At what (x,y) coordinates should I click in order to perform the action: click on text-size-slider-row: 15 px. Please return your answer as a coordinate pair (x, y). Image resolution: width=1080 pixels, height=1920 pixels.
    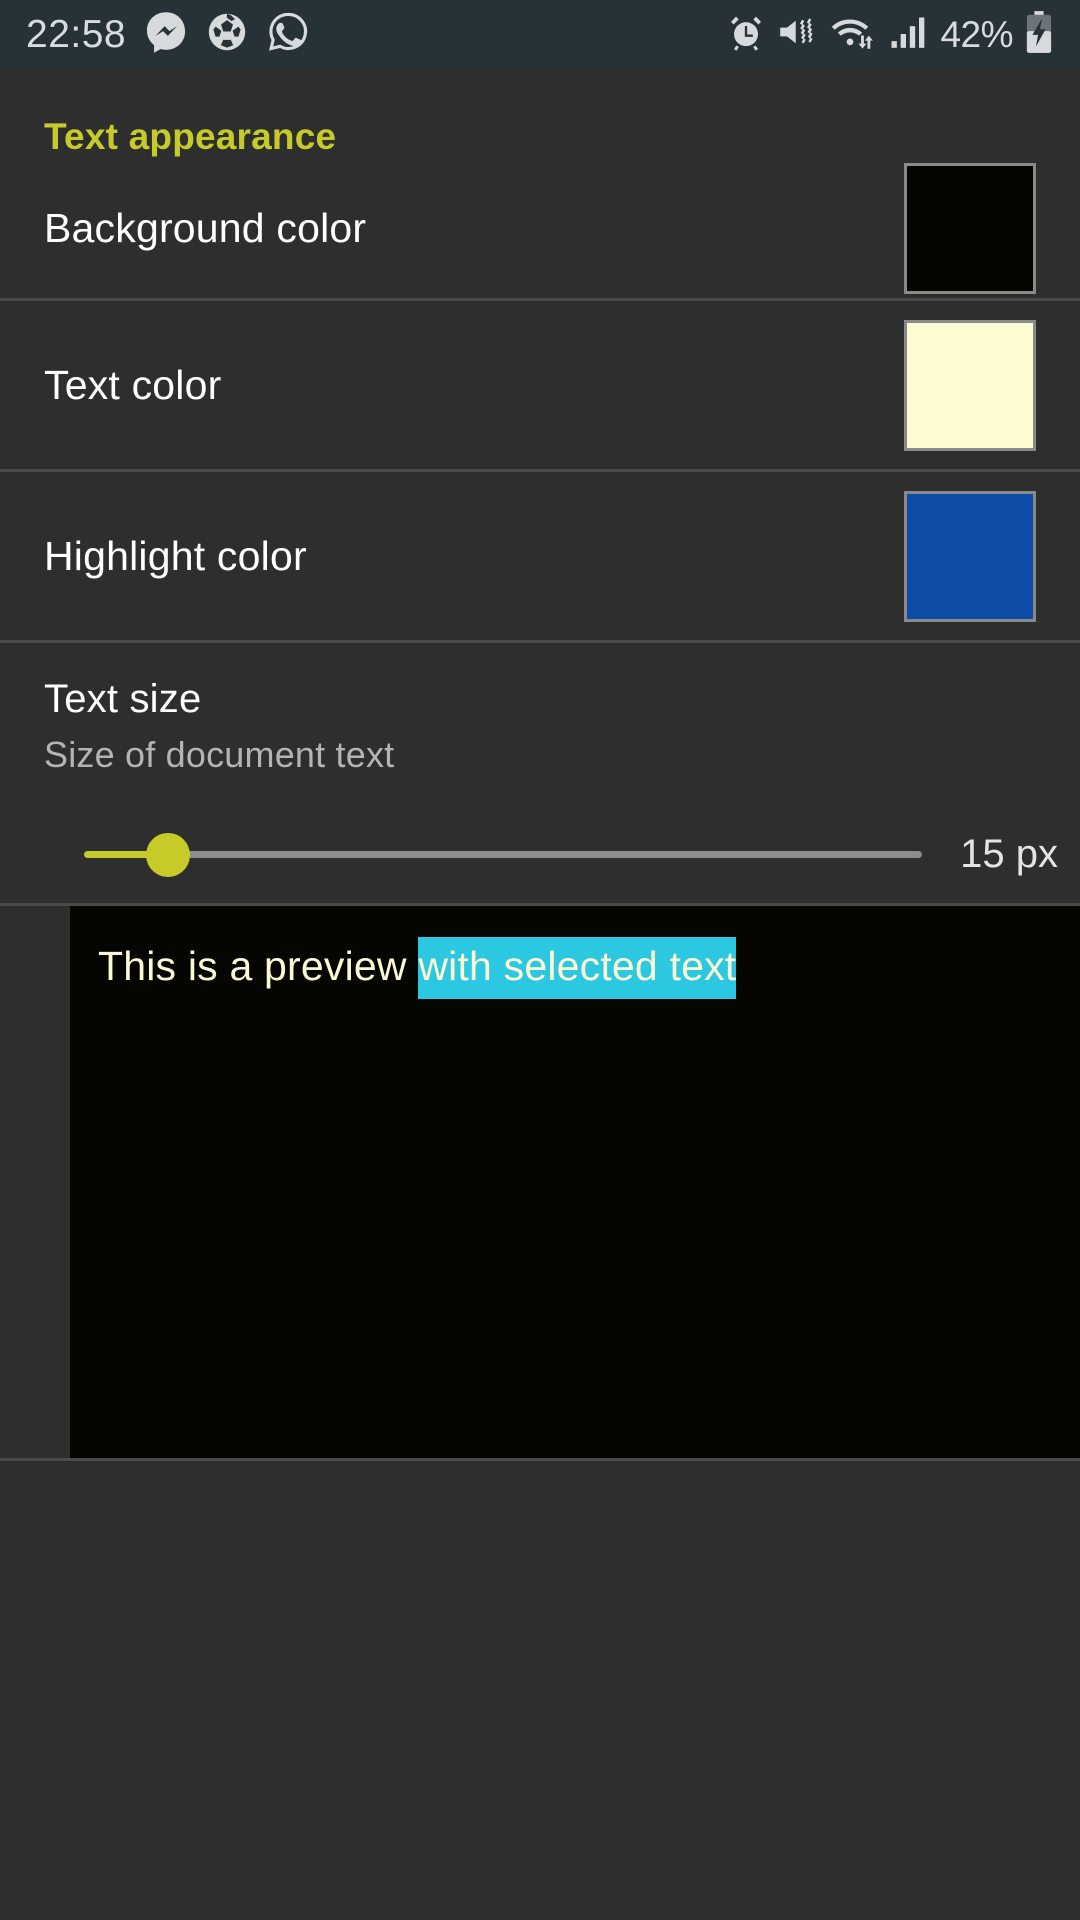
    Looking at the image, I should click on (540, 852).